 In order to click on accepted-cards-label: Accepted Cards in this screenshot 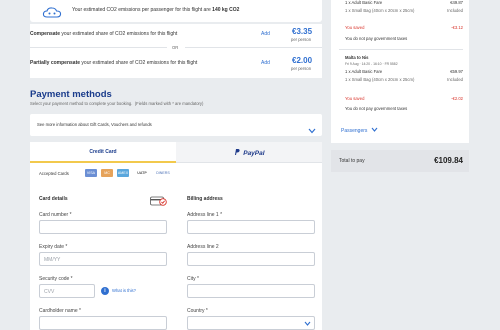, I will do `click(54, 173)`.